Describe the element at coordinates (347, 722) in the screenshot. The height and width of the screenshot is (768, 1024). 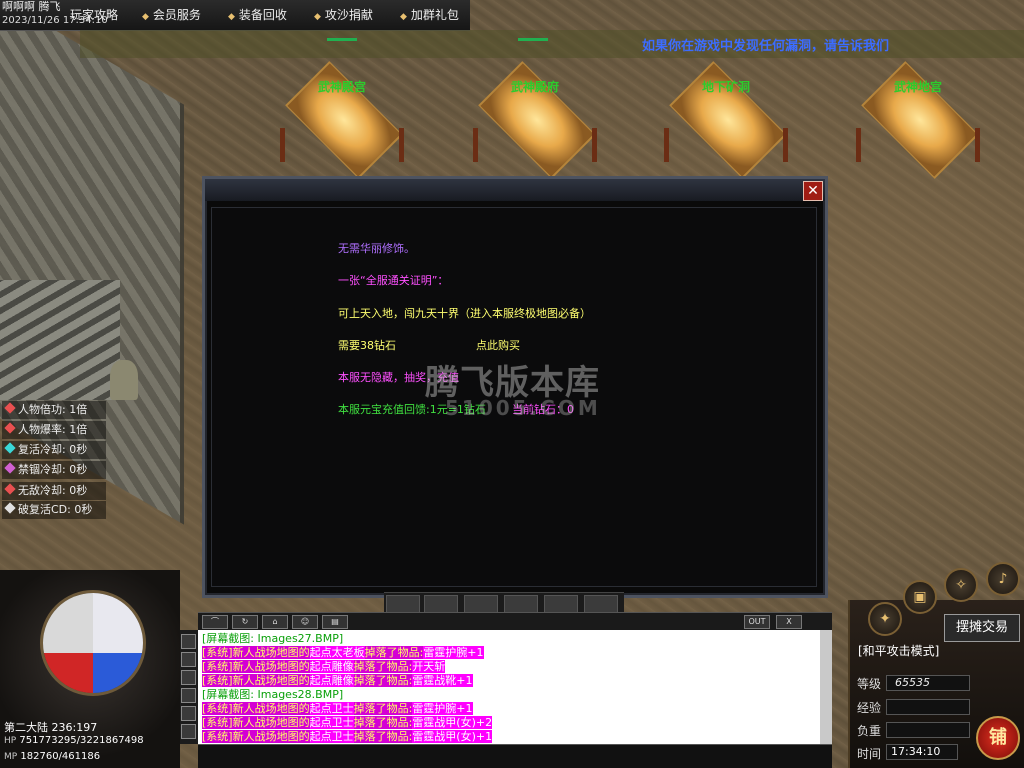
I see `chat-message: [系统]新人战场地图的起点卫士掉落了物品:雷霆战甲(女)+2` at that location.